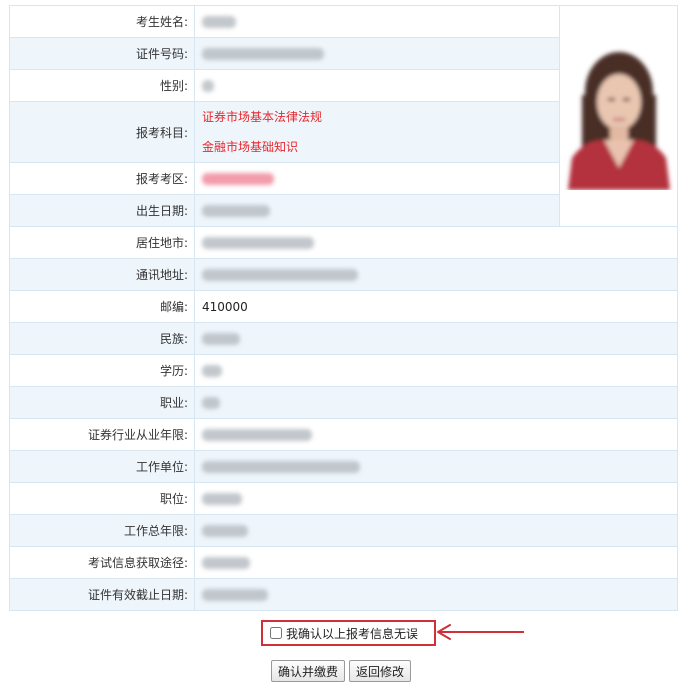  Describe the element at coordinates (436, 466) in the screenshot. I see `employer-value` at that location.